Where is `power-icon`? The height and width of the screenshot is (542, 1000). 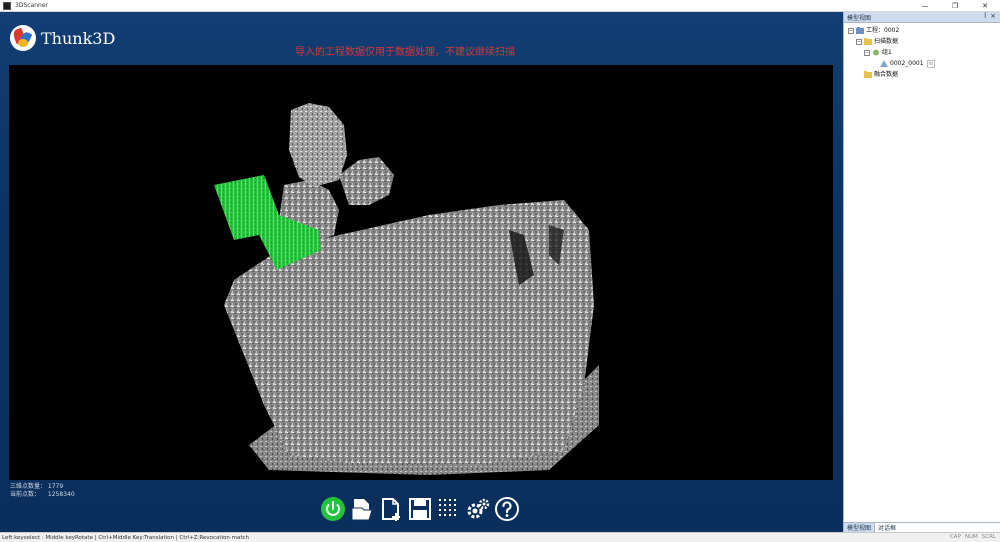
power-icon is located at coordinates (333, 509).